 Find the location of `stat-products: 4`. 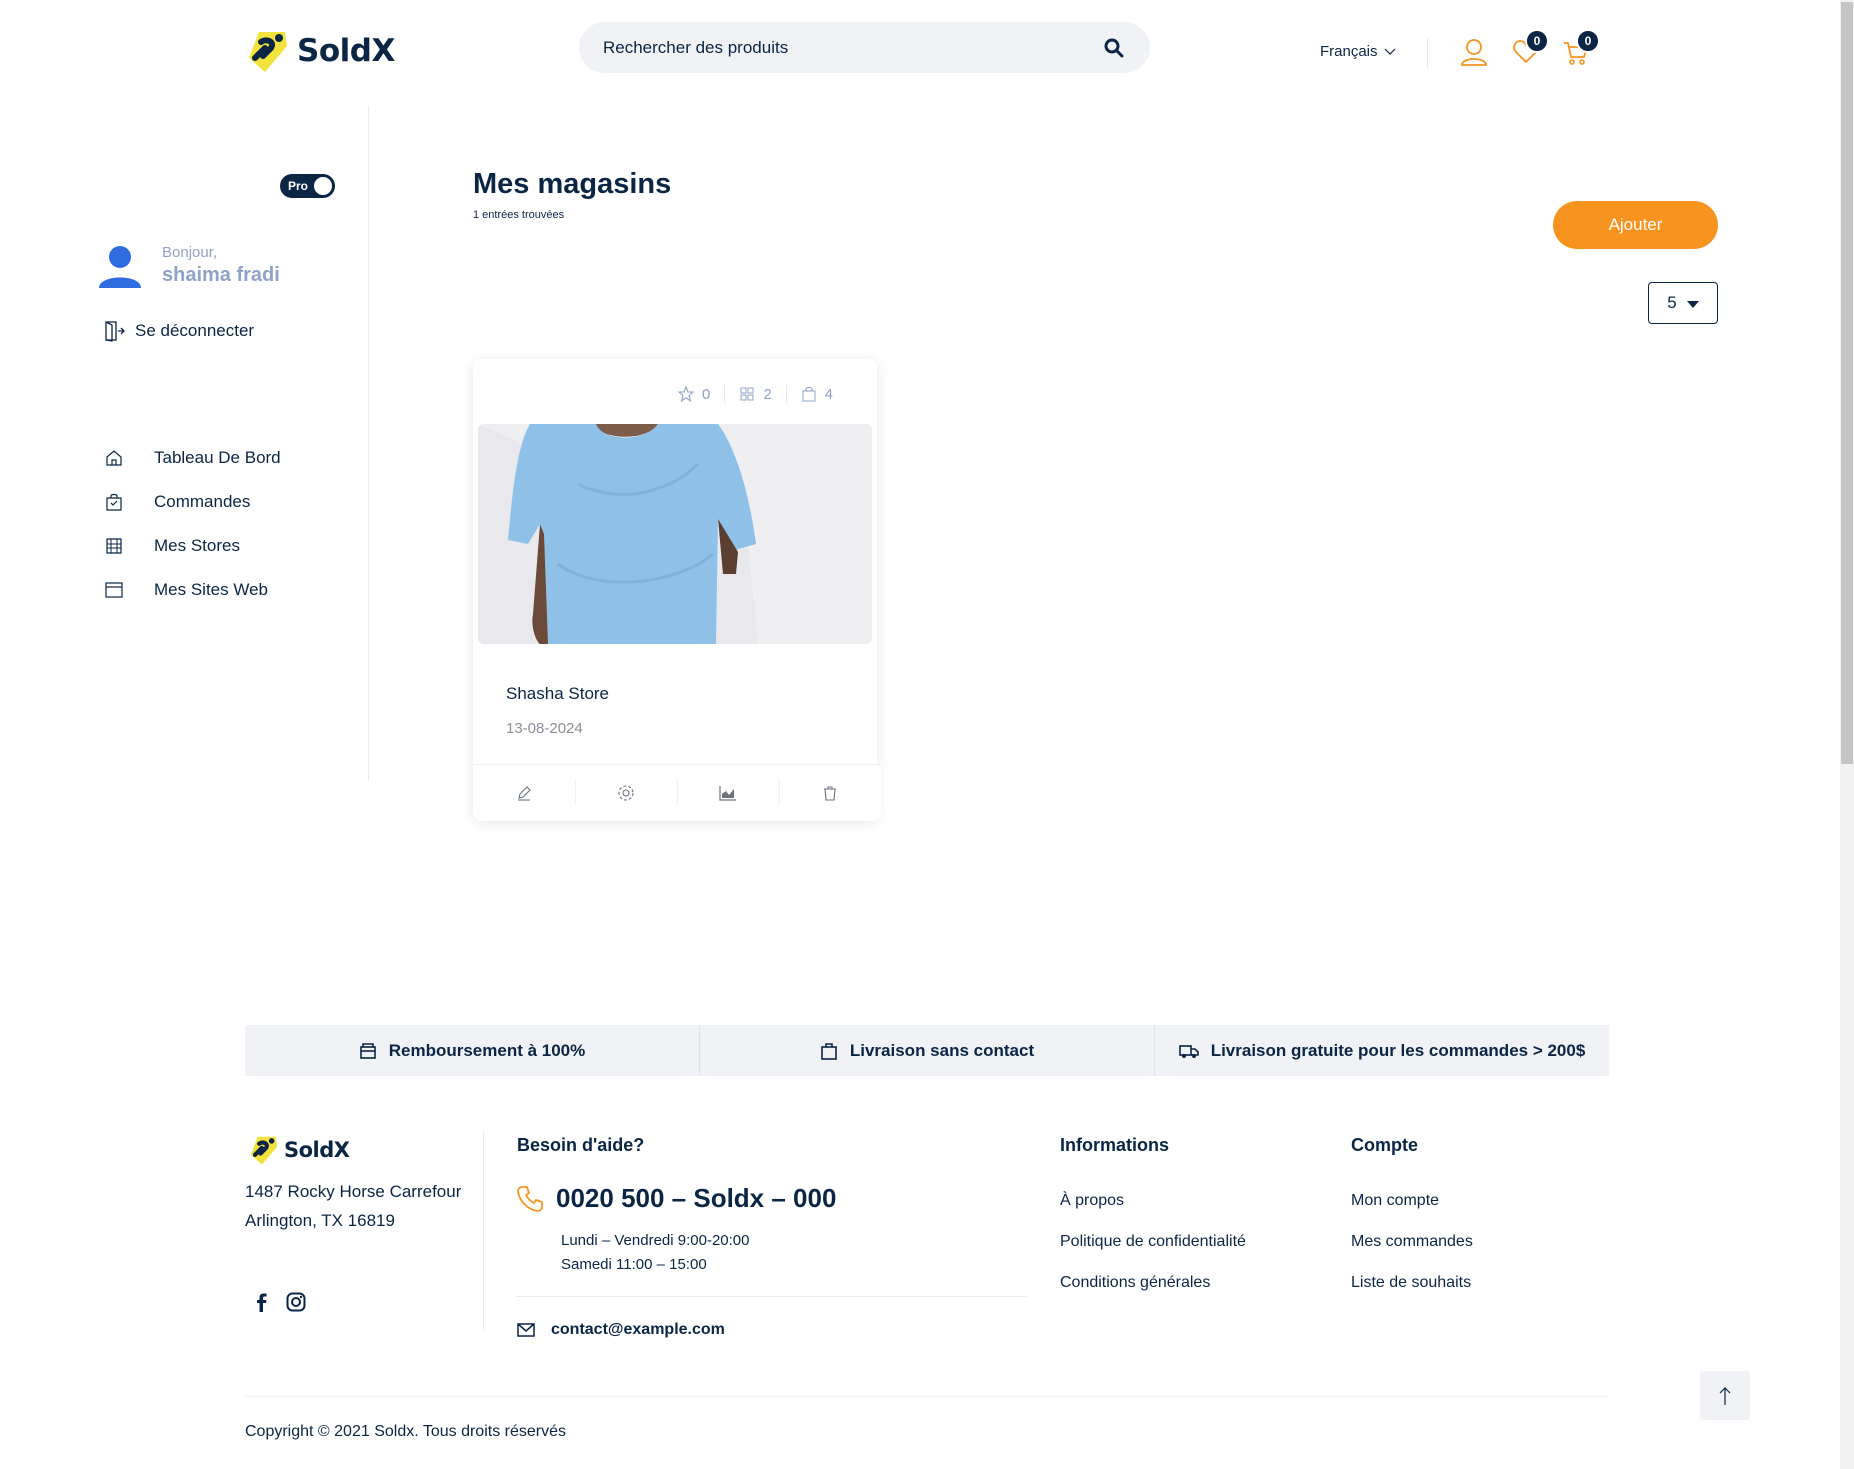

stat-products: 4 is located at coordinates (817, 394).